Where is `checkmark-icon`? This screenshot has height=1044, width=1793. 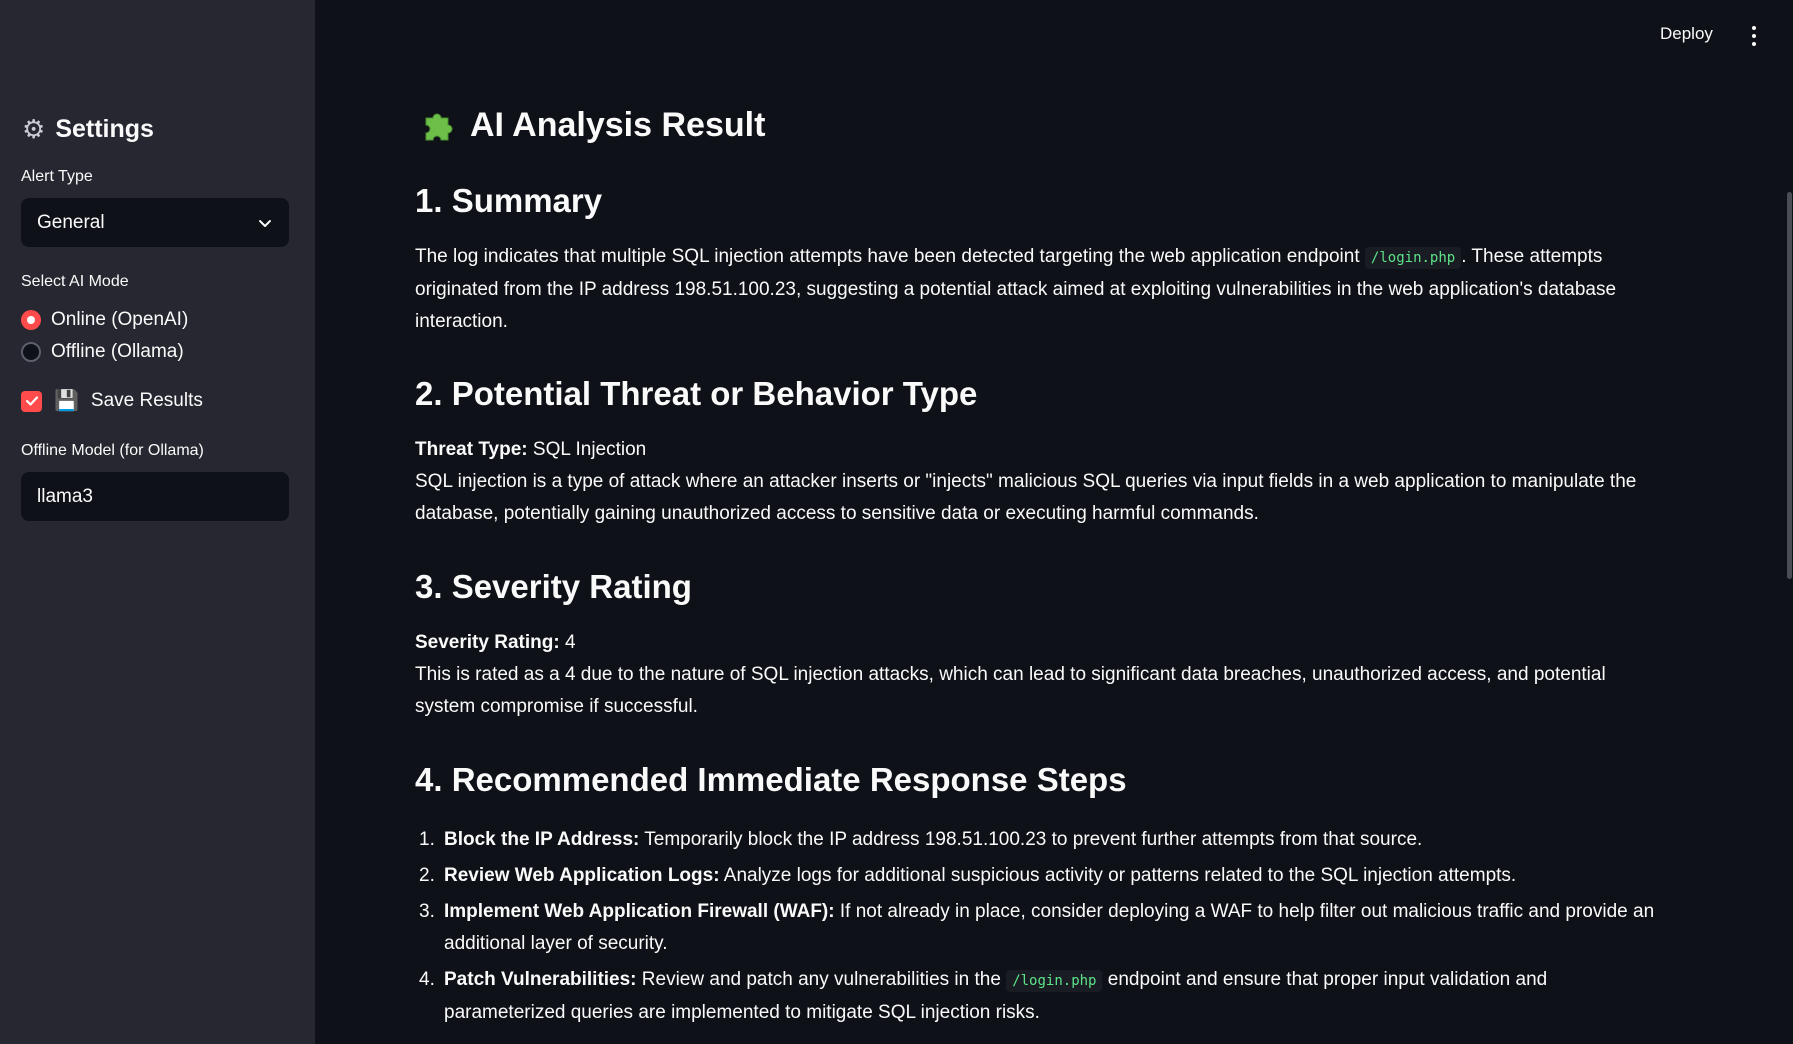
checkmark-icon is located at coordinates (31, 401).